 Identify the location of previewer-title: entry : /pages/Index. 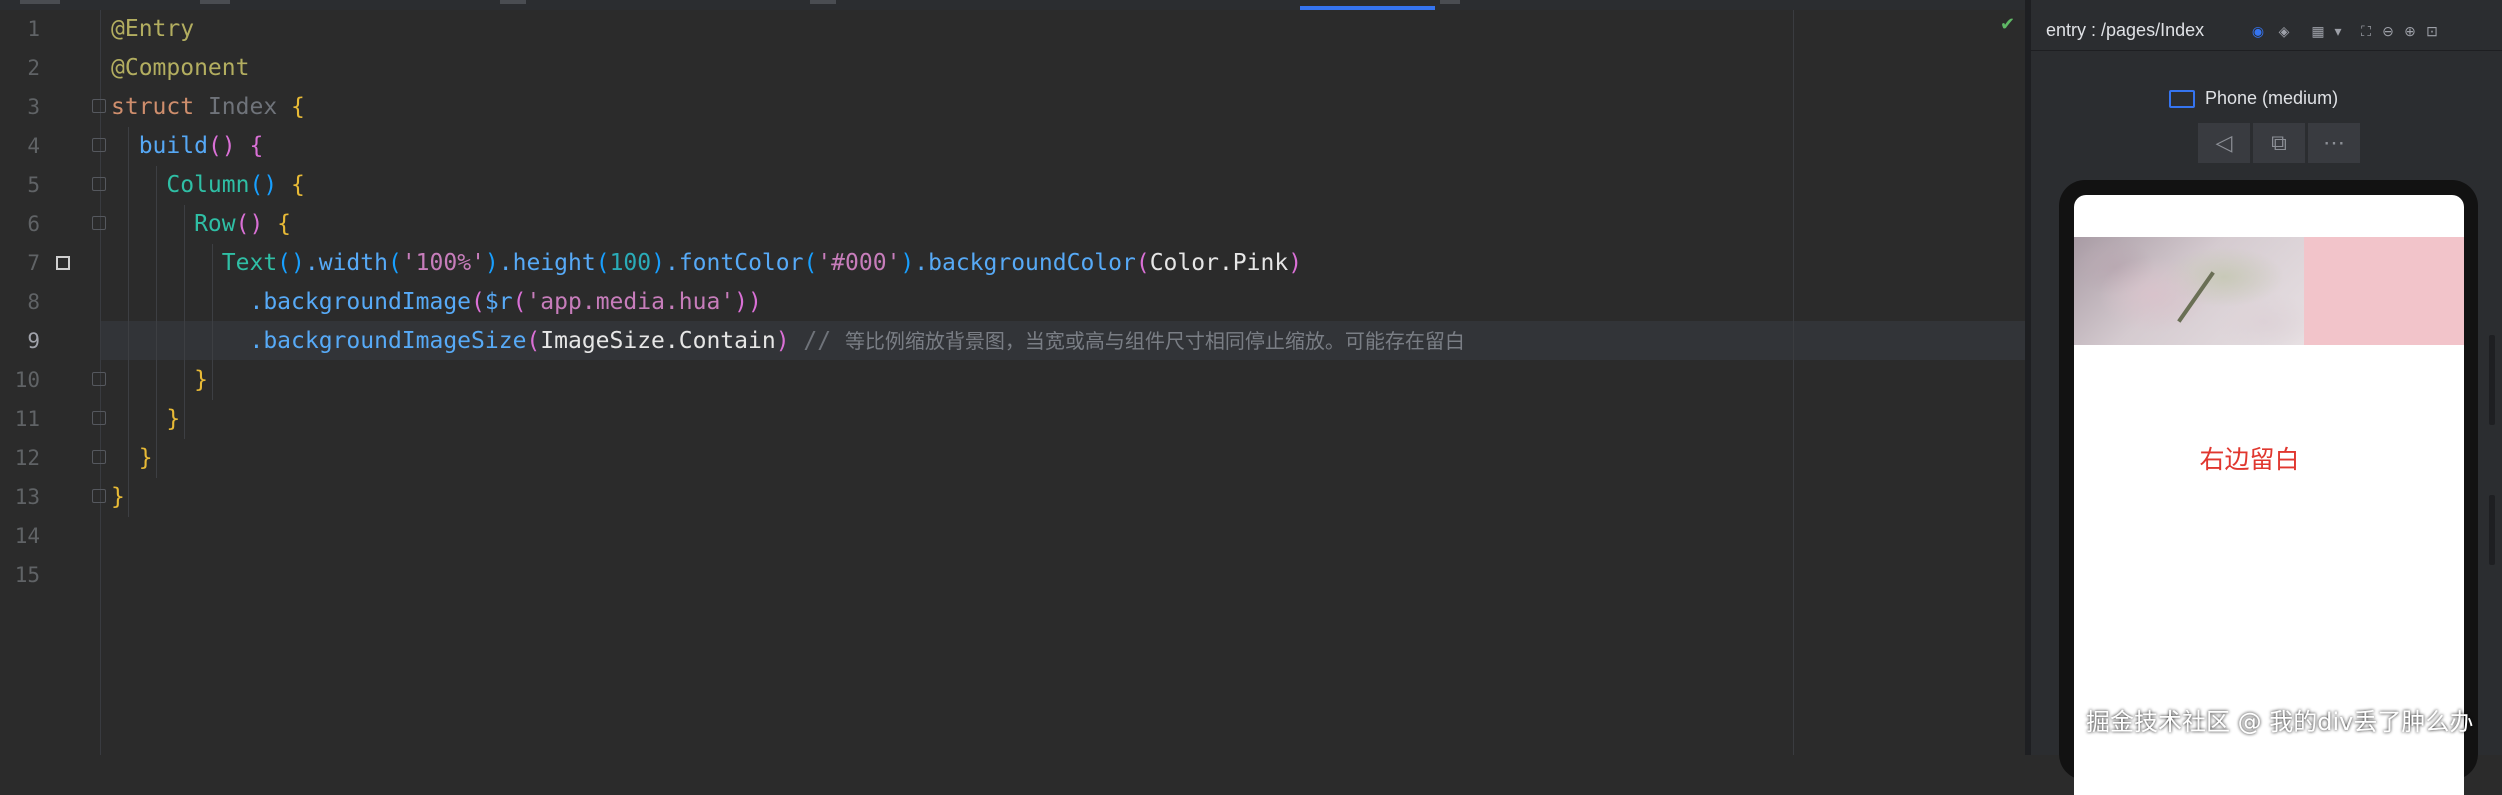
(2125, 30).